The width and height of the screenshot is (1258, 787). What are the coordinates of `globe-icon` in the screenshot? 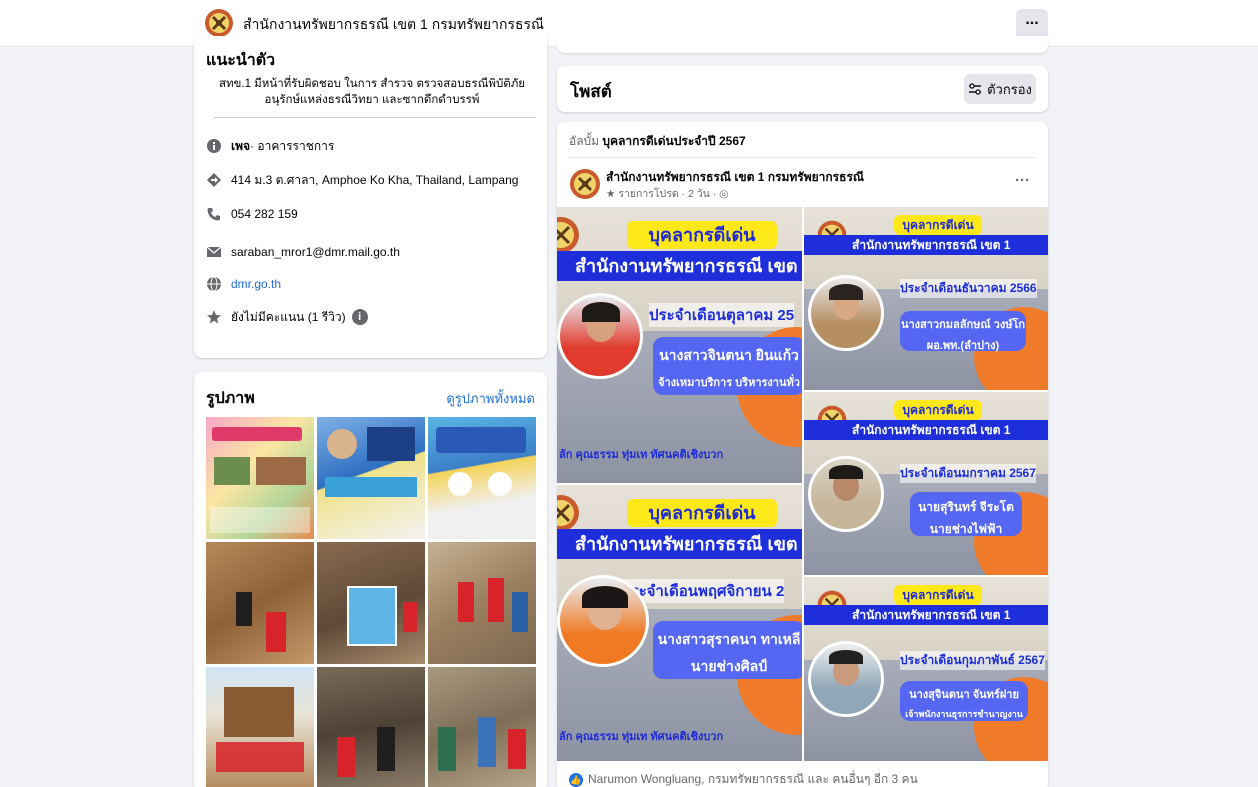 It's located at (214, 284).